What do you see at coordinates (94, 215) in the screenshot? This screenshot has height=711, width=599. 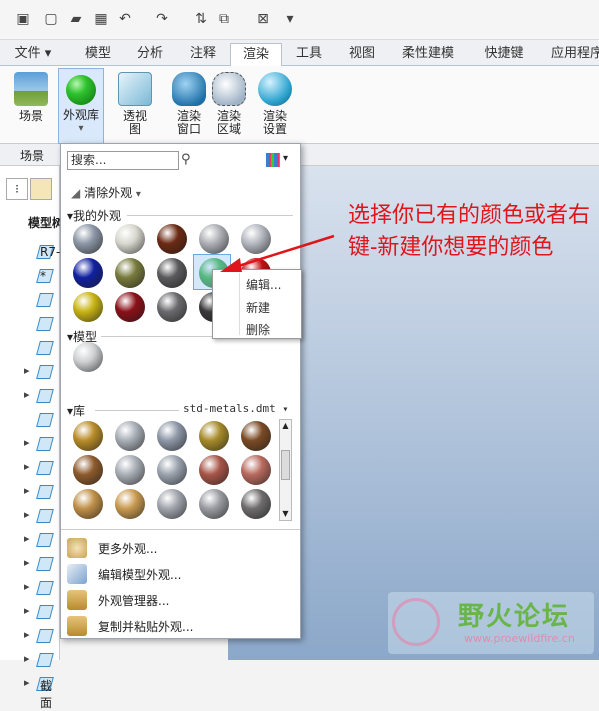 I see `my-appearances-header: ▾我的外观` at bounding box center [94, 215].